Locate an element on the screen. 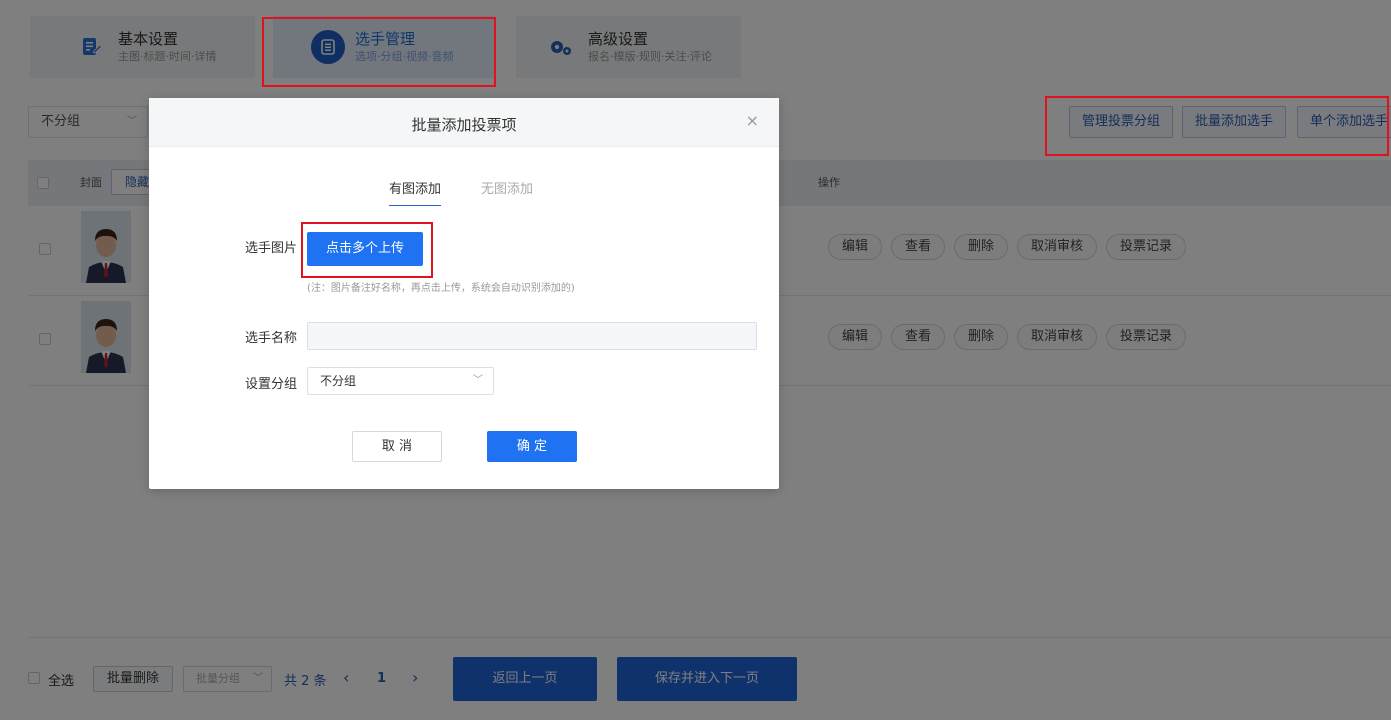 This screenshot has width=1391, height=720. upload-hint: (注：图片备注好名称，再点击上传，系统会自动识别添加的) is located at coordinates (441, 288).